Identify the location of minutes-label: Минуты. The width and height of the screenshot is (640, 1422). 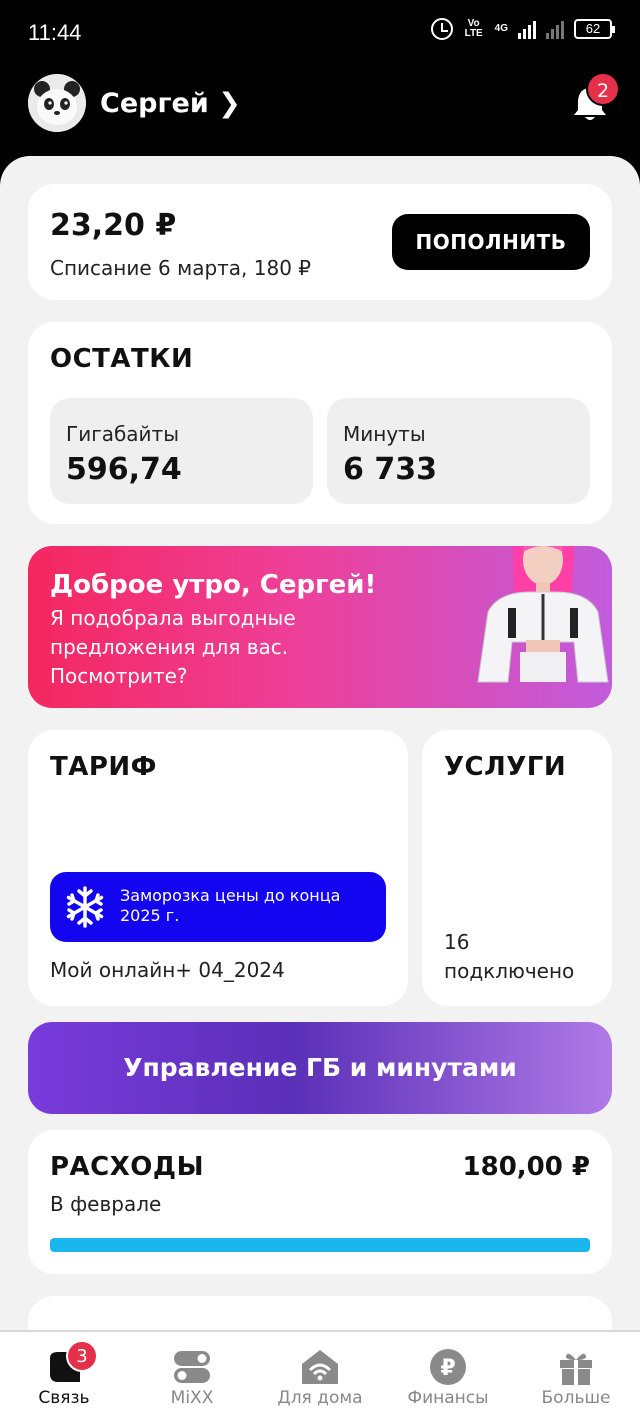
(384, 434).